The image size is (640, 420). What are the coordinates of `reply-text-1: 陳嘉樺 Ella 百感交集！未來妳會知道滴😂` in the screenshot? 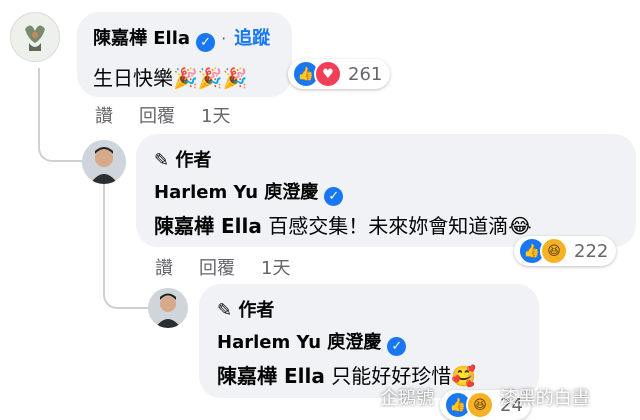 It's located at (343, 224).